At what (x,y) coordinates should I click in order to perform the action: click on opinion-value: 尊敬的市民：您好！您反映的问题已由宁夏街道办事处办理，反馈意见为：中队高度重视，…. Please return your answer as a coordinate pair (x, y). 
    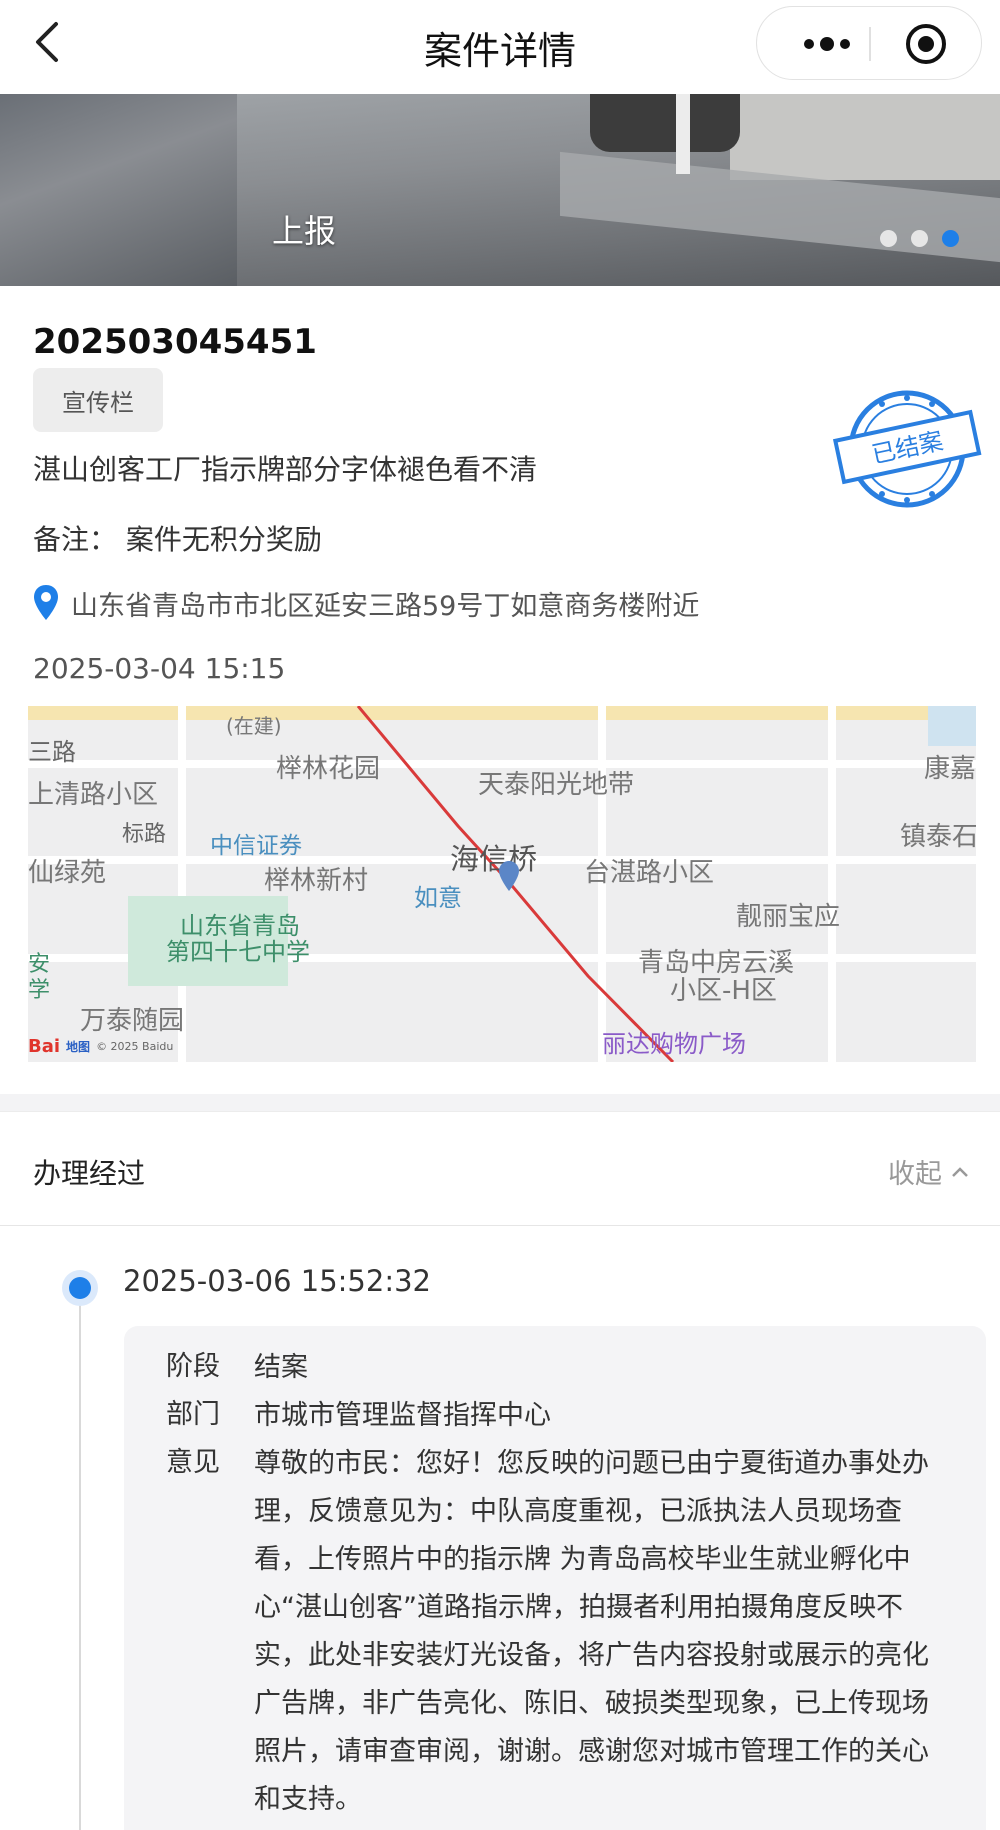
    Looking at the image, I should click on (591, 1631).